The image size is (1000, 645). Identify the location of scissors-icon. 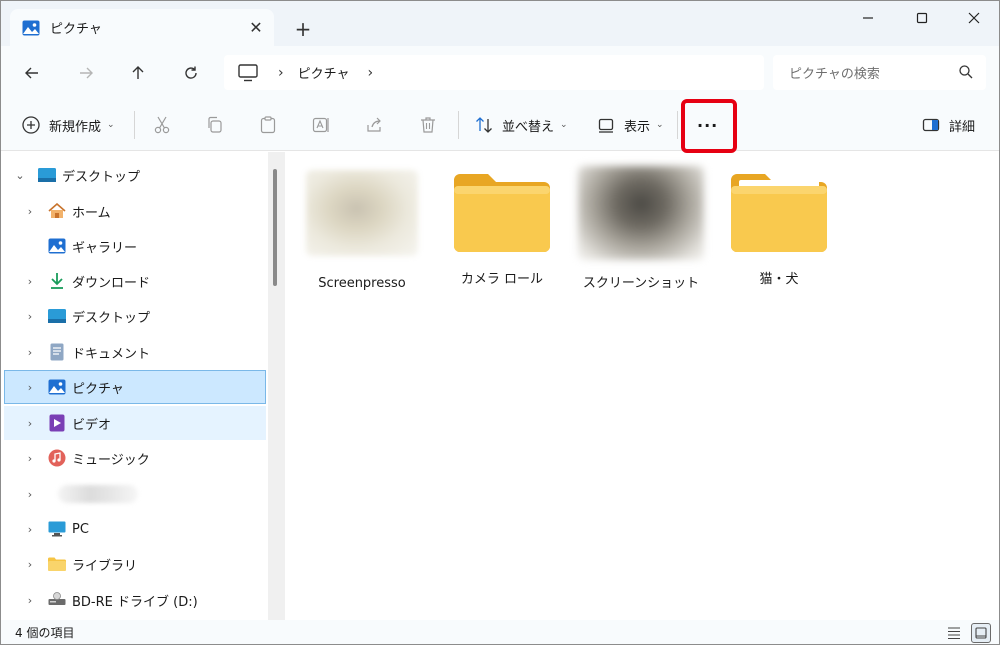
(162, 125).